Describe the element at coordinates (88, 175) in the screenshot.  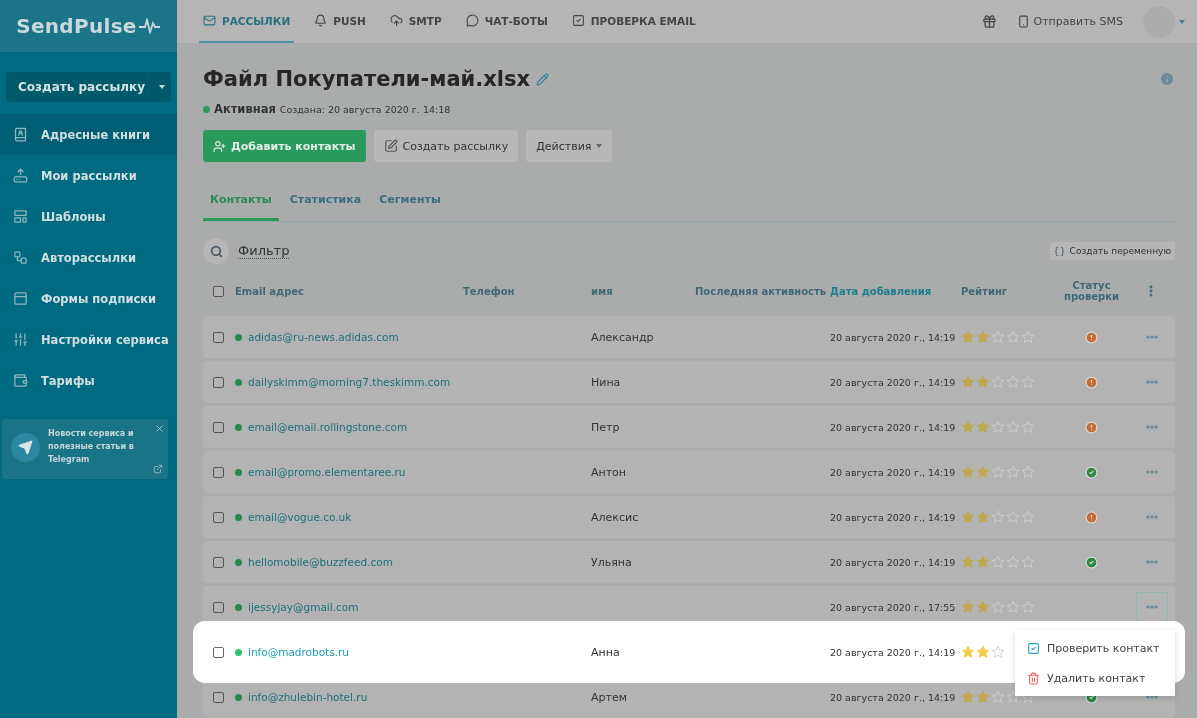
I see `sidebar-item: Мои рассылки` at that location.